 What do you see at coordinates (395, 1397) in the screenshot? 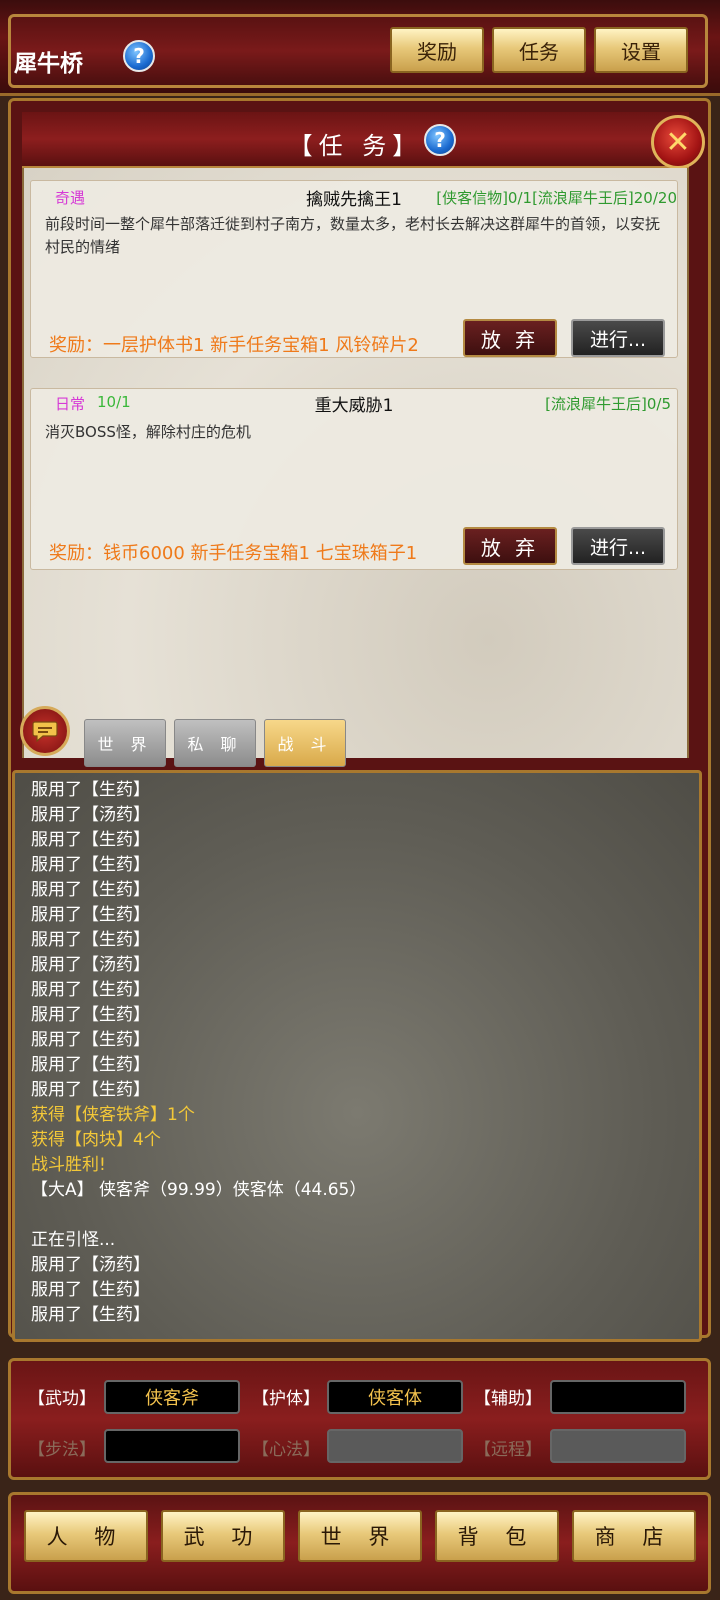
I see `skill-slot-body: 侠客体` at bounding box center [395, 1397].